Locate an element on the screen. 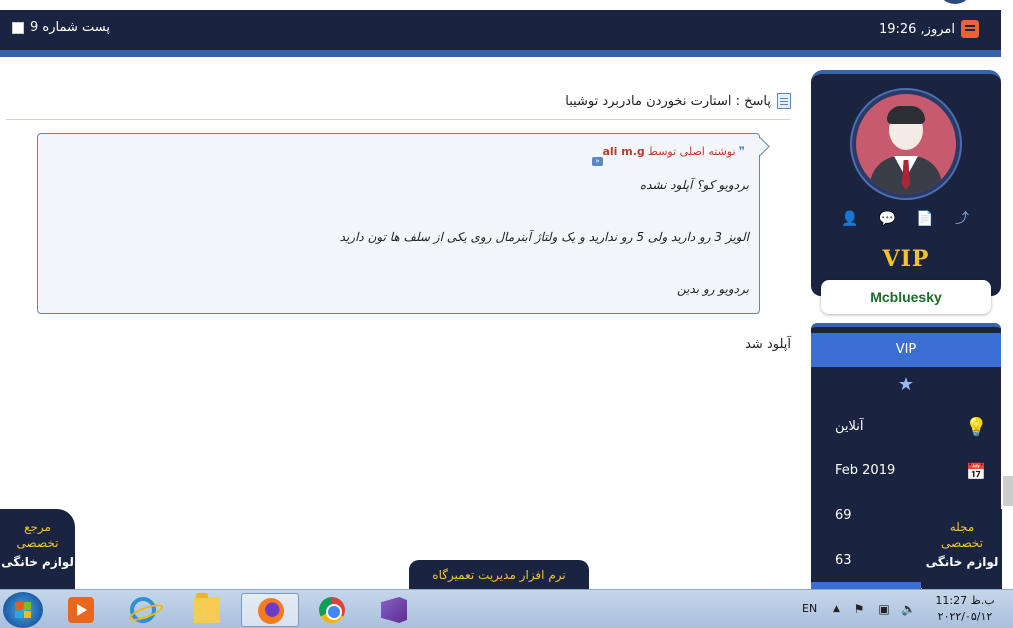 The image size is (1013, 628). network-icon: ▣ is located at coordinates (884, 609).